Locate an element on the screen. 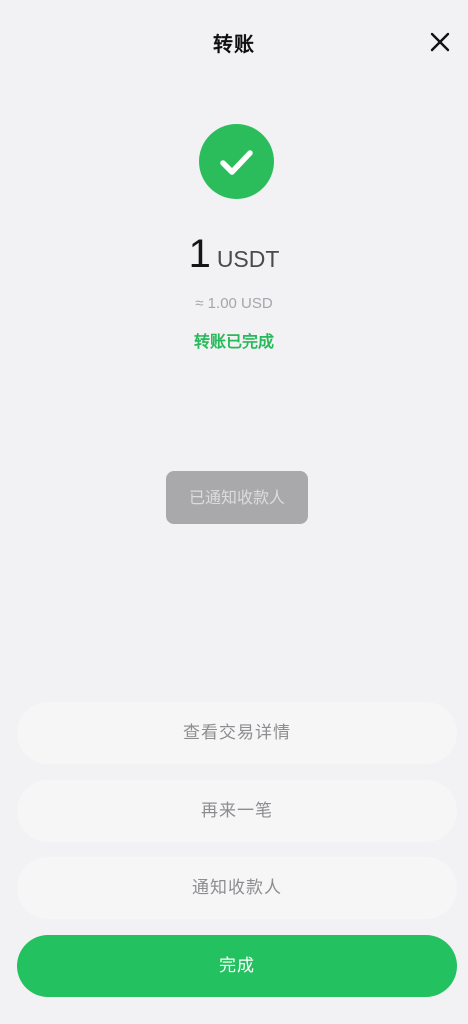  close-button is located at coordinates (440, 42).